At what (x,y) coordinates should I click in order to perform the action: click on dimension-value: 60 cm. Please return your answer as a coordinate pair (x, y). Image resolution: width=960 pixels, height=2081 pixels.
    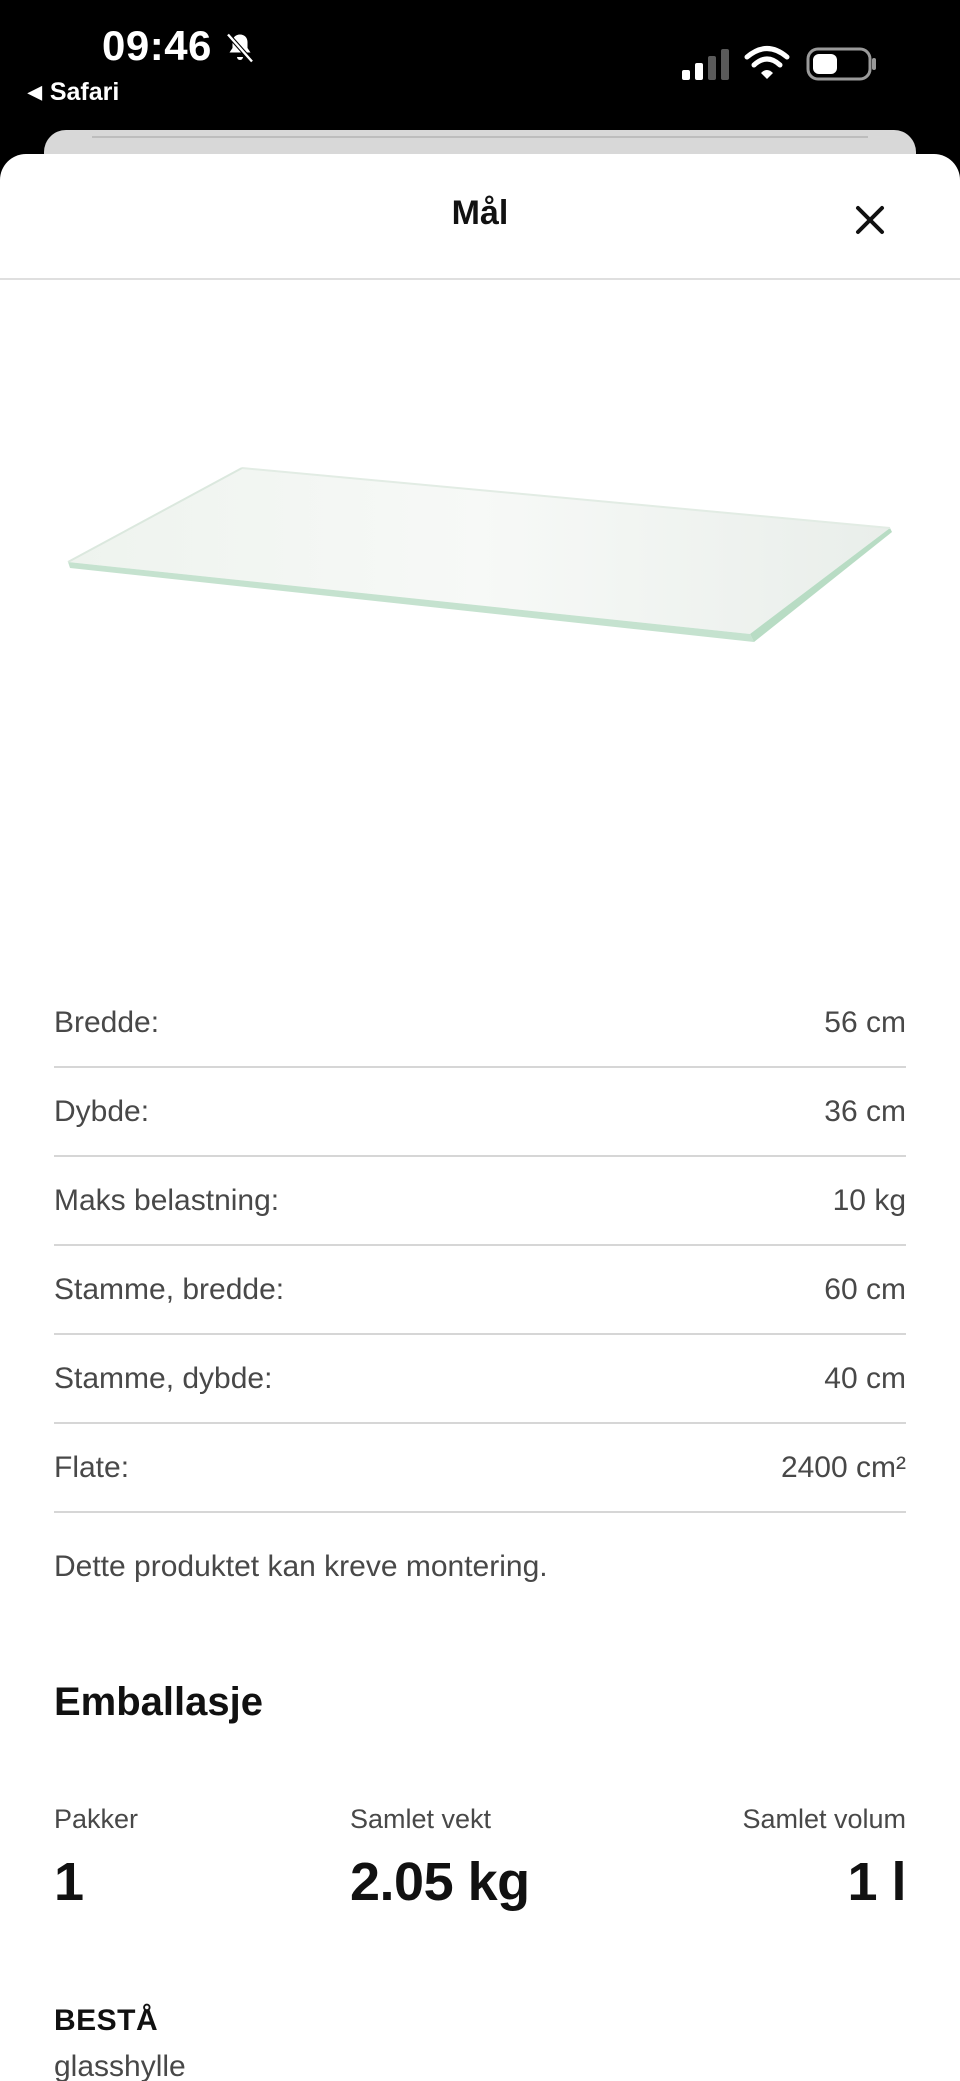
    Looking at the image, I should click on (865, 1289).